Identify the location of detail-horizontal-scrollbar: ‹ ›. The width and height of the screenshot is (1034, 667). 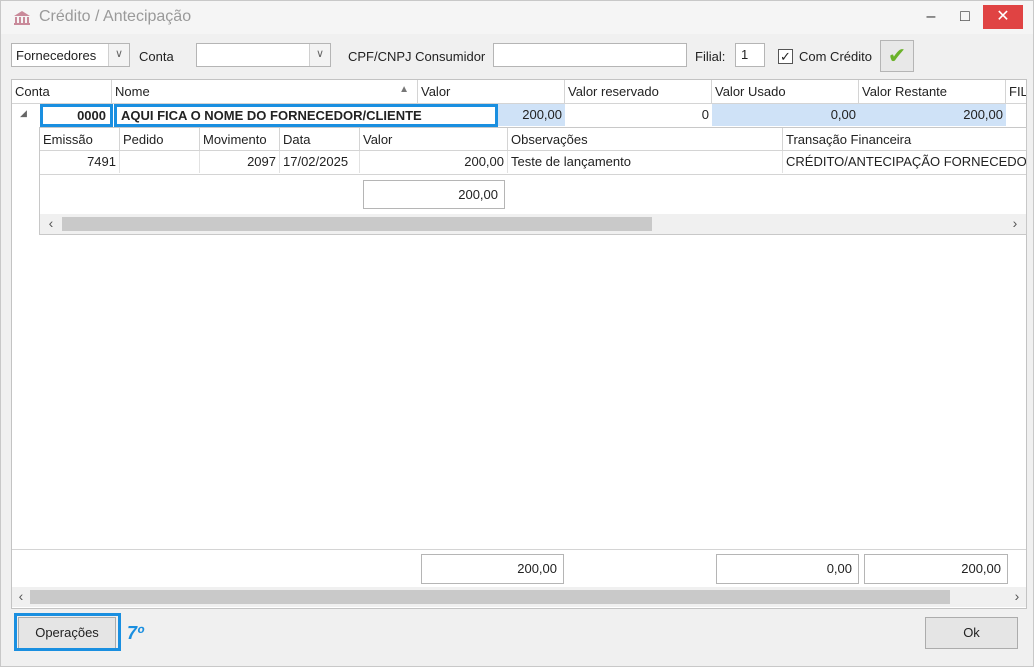
(533, 224).